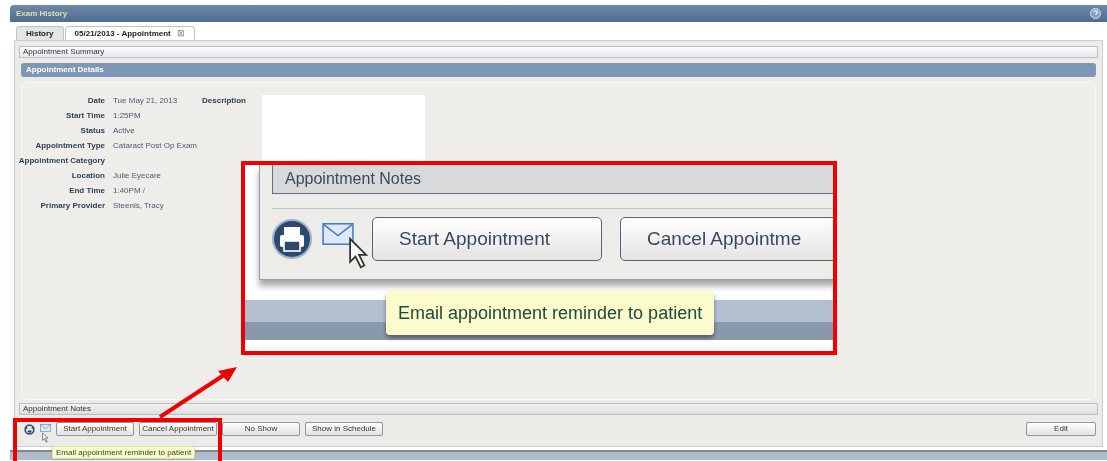  What do you see at coordinates (85, 115) in the screenshot?
I see `field-label: Start Time` at bounding box center [85, 115].